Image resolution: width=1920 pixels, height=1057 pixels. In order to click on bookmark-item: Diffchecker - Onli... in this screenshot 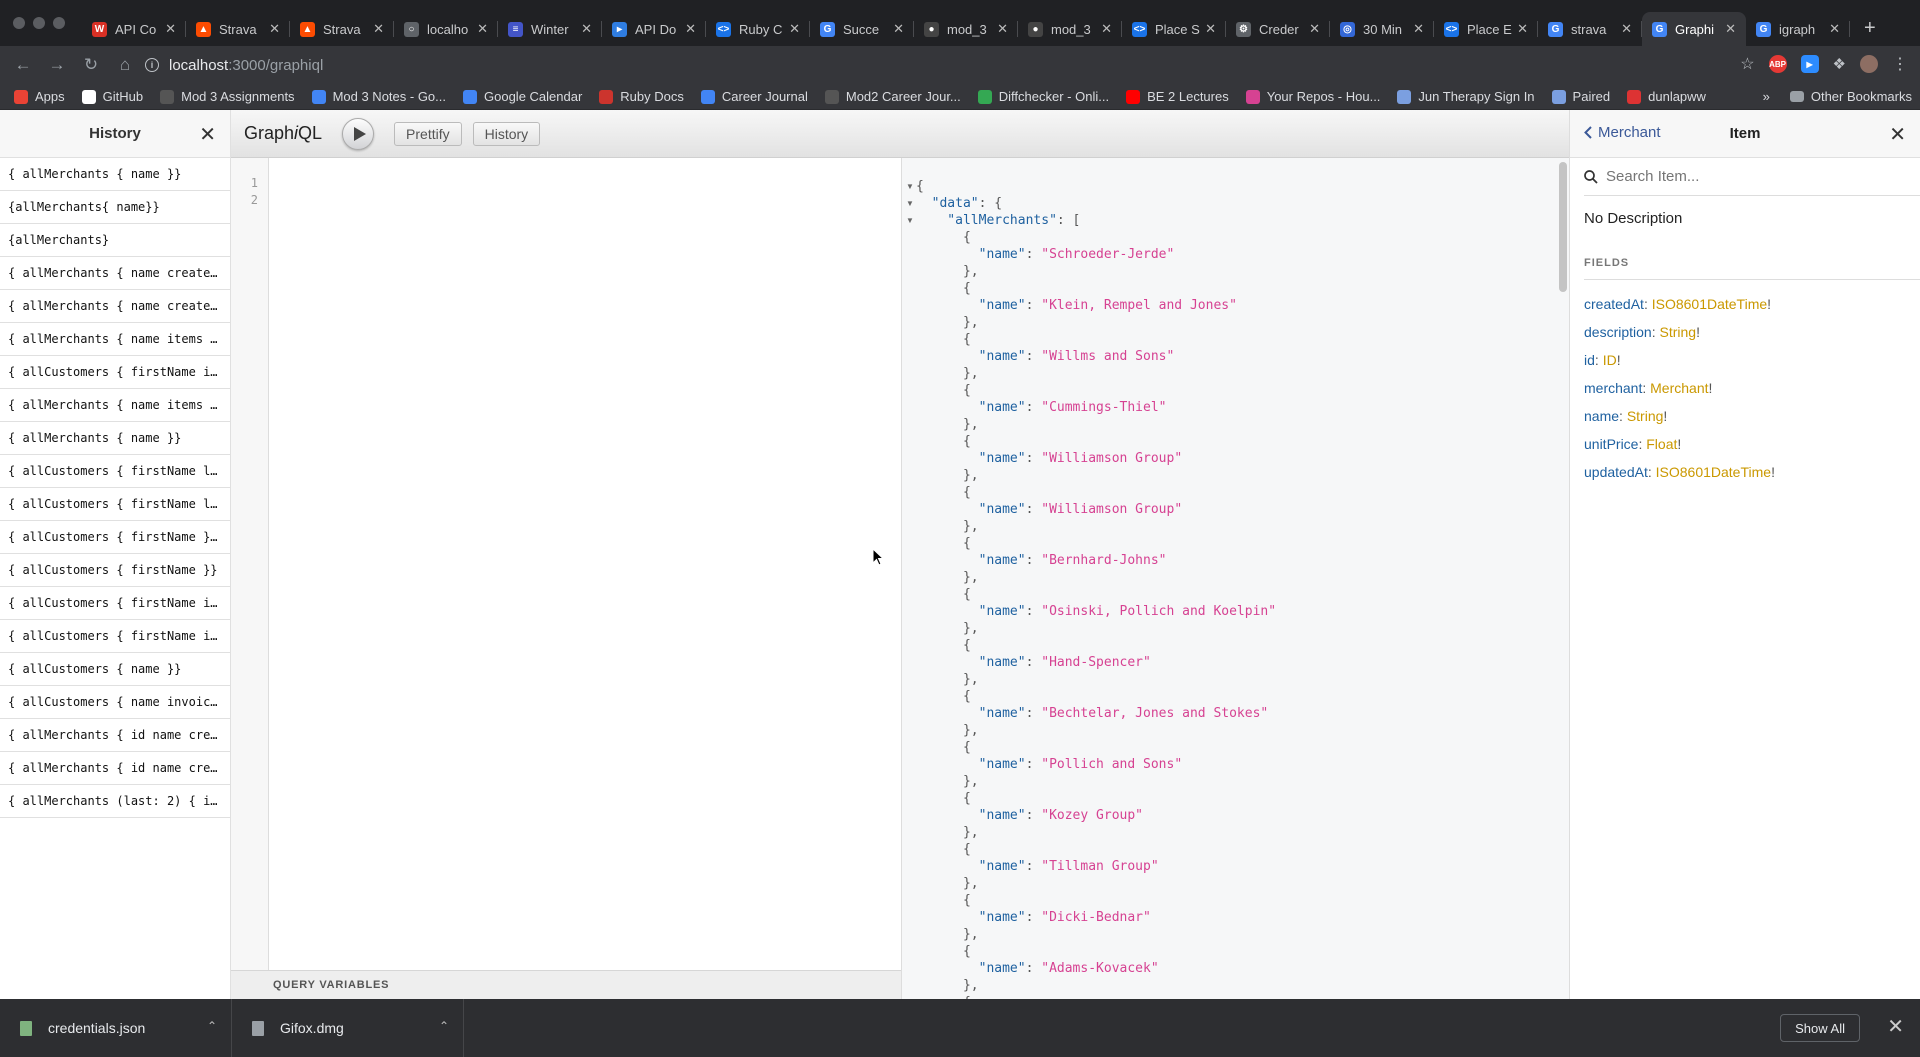, I will do `click(1043, 96)`.